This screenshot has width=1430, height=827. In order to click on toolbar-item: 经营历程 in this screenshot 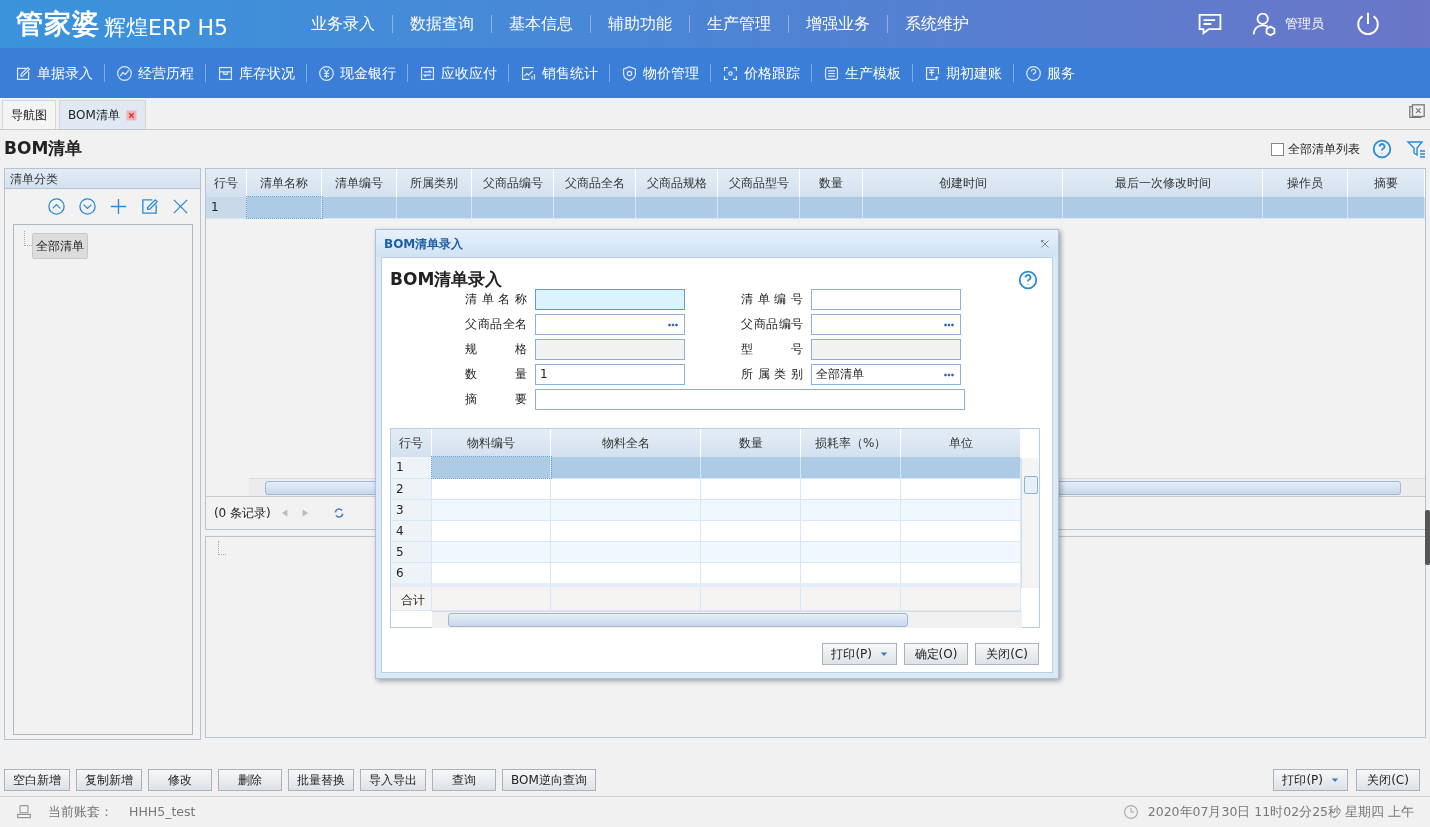, I will do `click(166, 73)`.